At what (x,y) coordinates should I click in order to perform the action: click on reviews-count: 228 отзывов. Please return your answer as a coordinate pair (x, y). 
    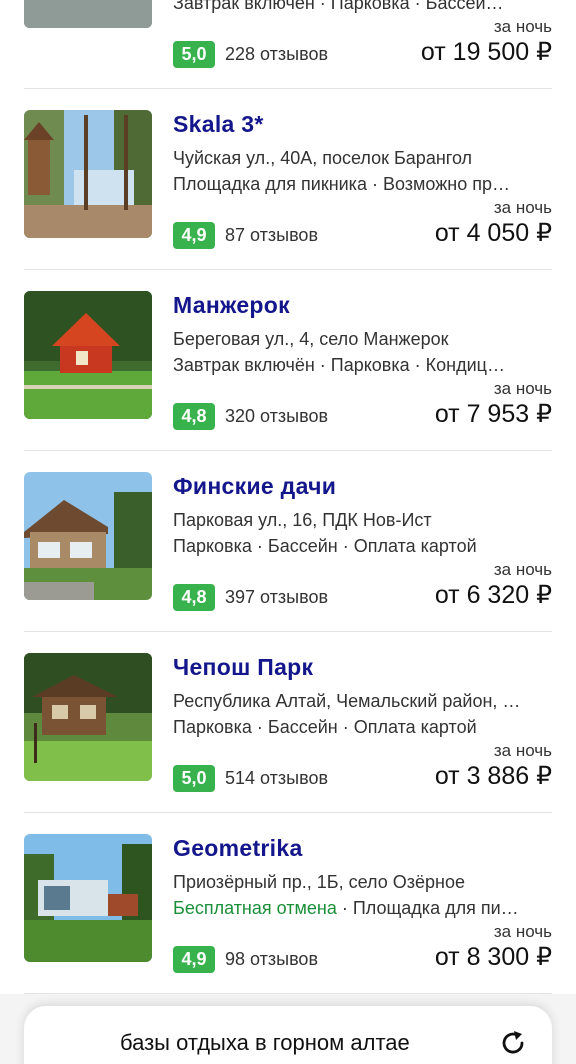
    Looking at the image, I should click on (276, 54).